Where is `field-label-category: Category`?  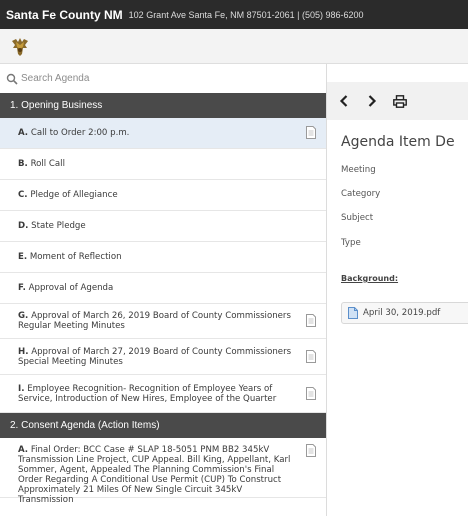 field-label-category: Category is located at coordinates (361, 194).